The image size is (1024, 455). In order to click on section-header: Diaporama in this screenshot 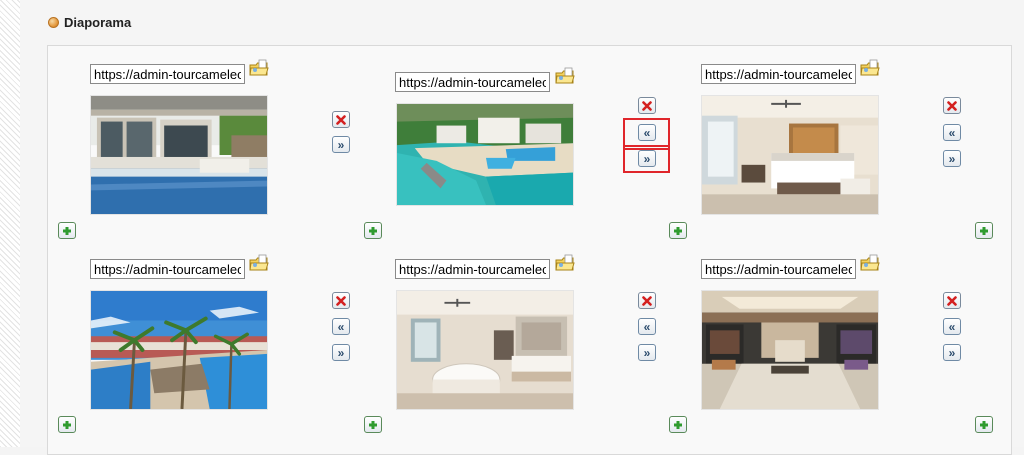, I will do `click(89, 22)`.